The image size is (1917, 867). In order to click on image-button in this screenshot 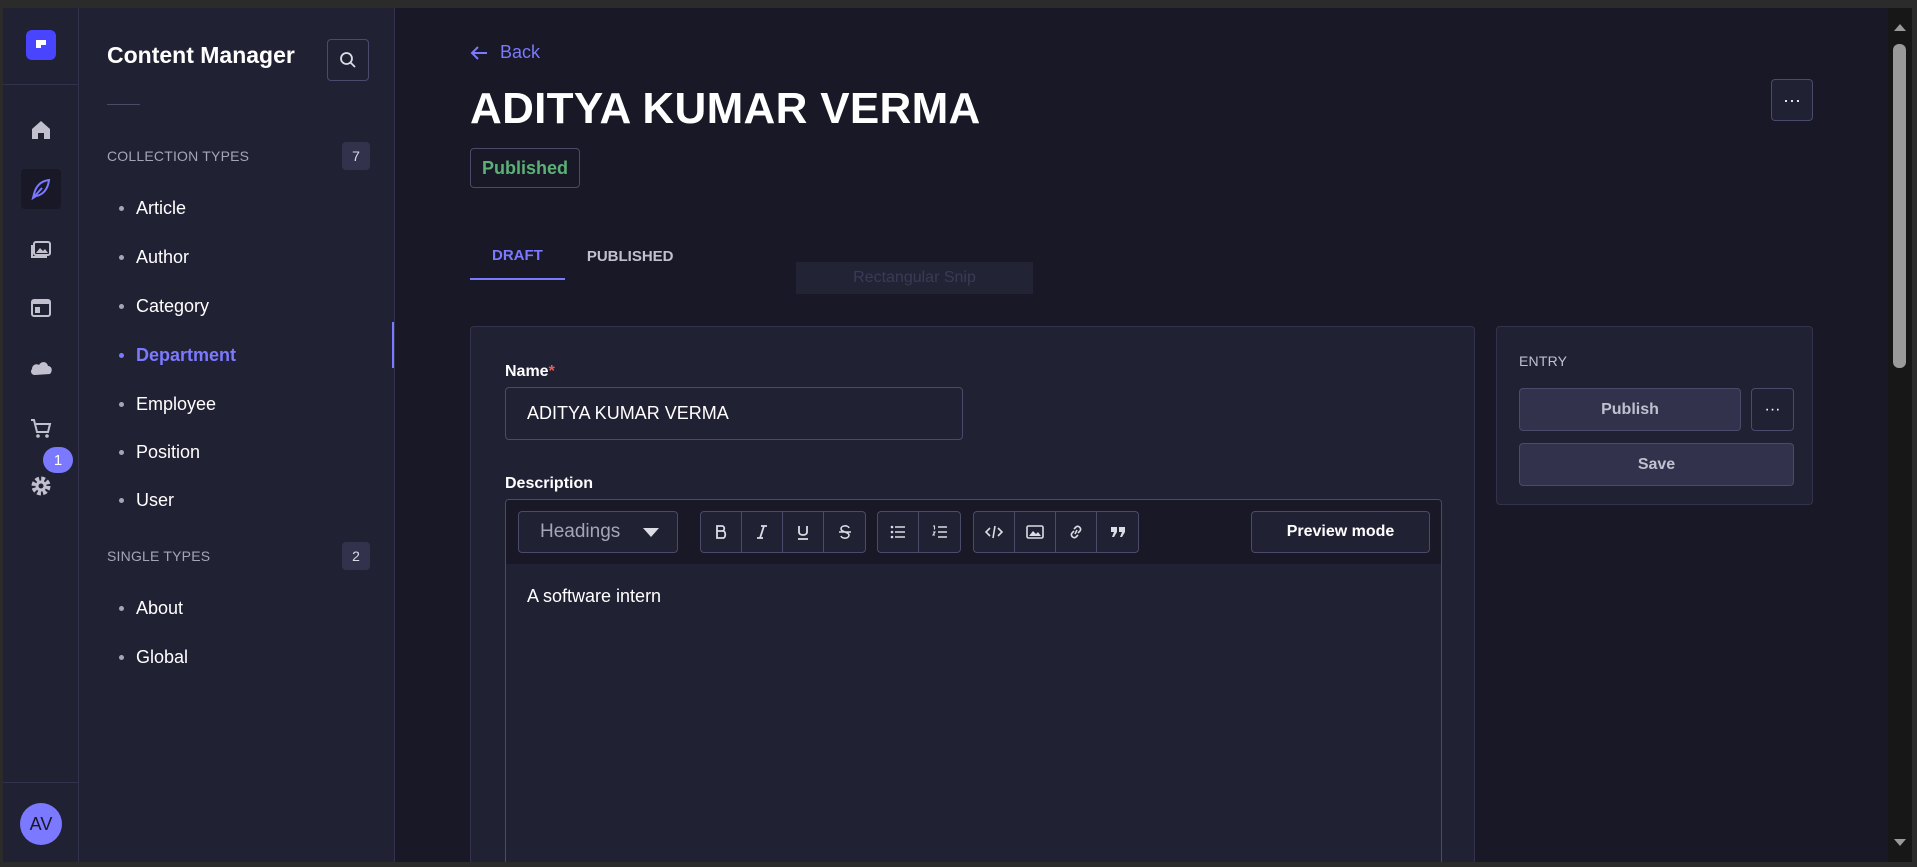, I will do `click(1035, 532)`.